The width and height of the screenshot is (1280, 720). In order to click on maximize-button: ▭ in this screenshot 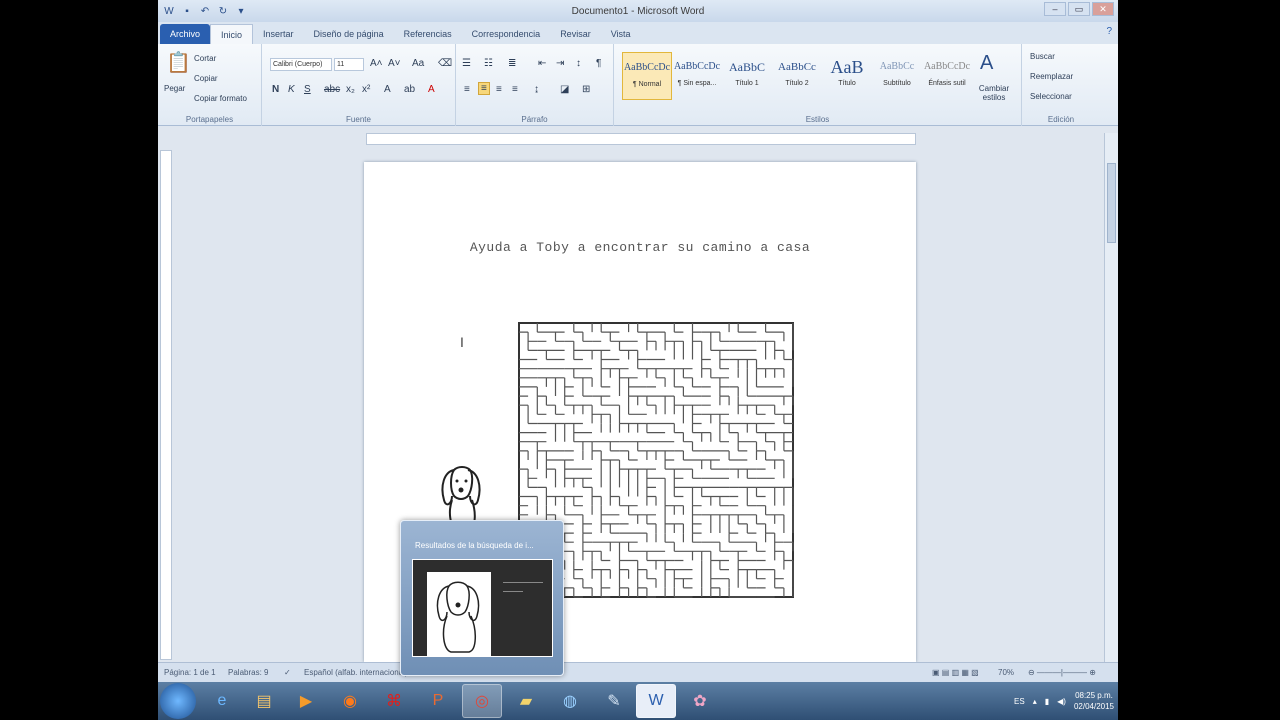, I will do `click(1079, 9)`.